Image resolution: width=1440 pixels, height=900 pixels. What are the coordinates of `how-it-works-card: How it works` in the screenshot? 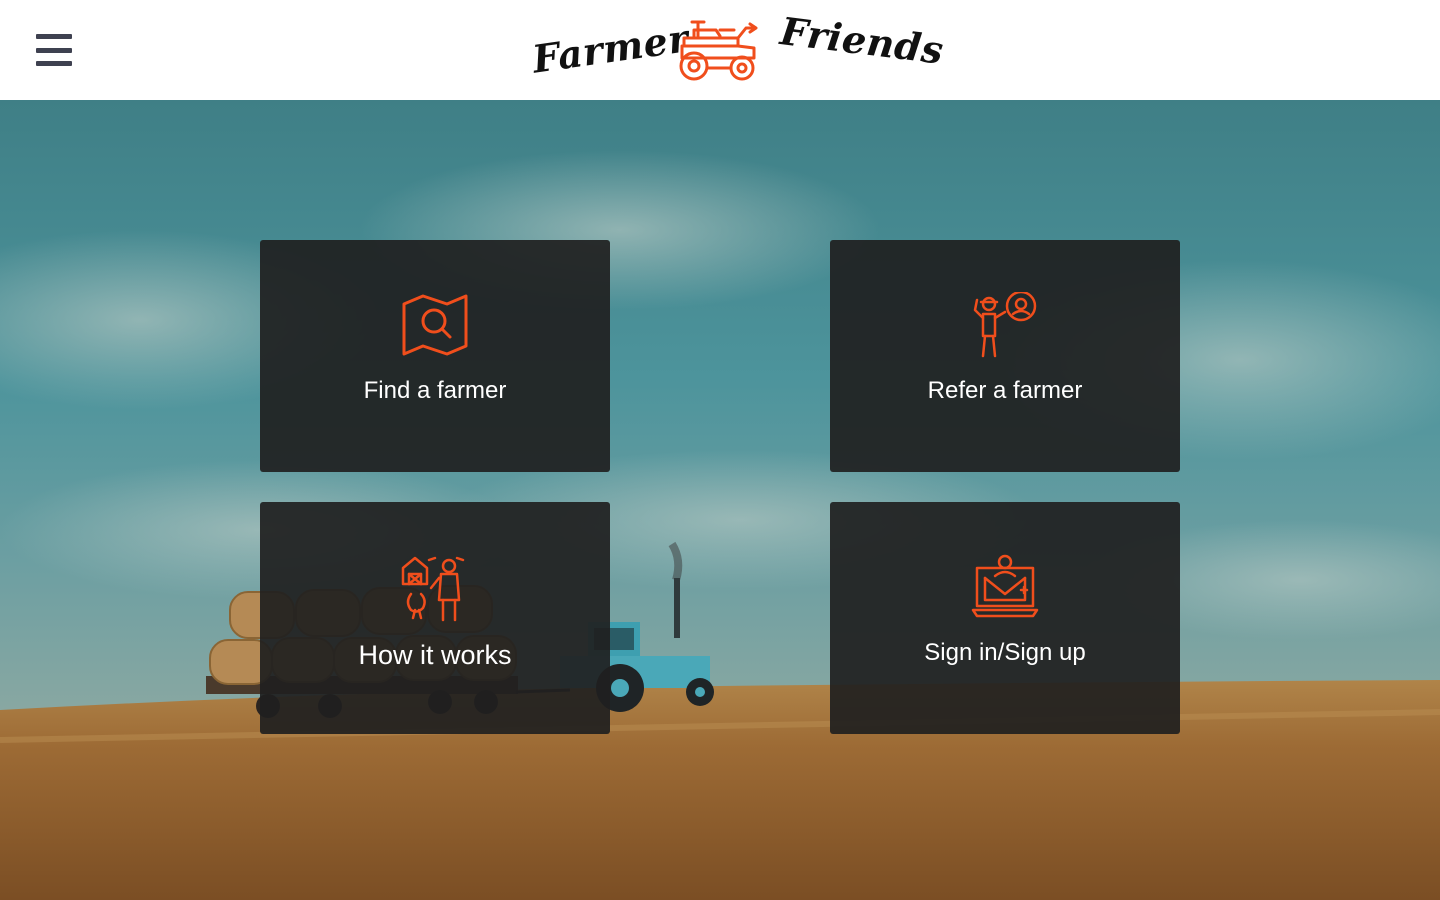 It's located at (435, 618).